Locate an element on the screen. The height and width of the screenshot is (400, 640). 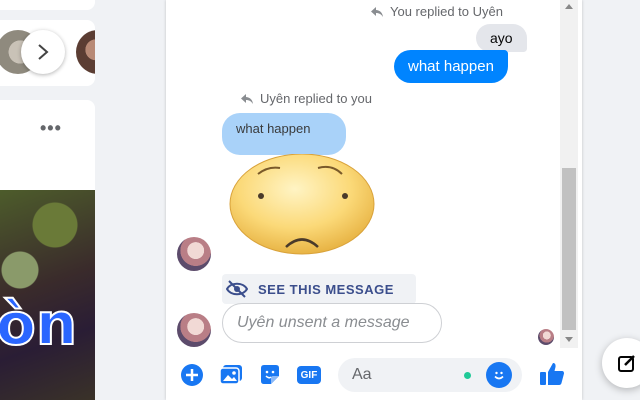
story-avatar is located at coordinates (85, 52).